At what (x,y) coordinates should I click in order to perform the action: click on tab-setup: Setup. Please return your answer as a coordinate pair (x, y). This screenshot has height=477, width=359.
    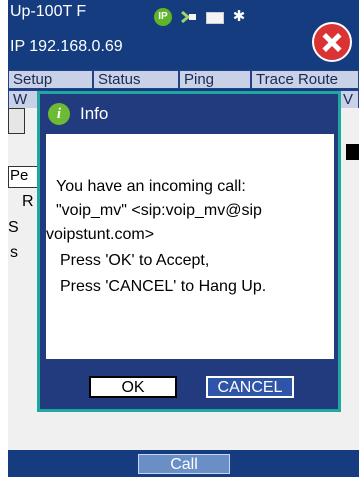
    Looking at the image, I should click on (50, 79).